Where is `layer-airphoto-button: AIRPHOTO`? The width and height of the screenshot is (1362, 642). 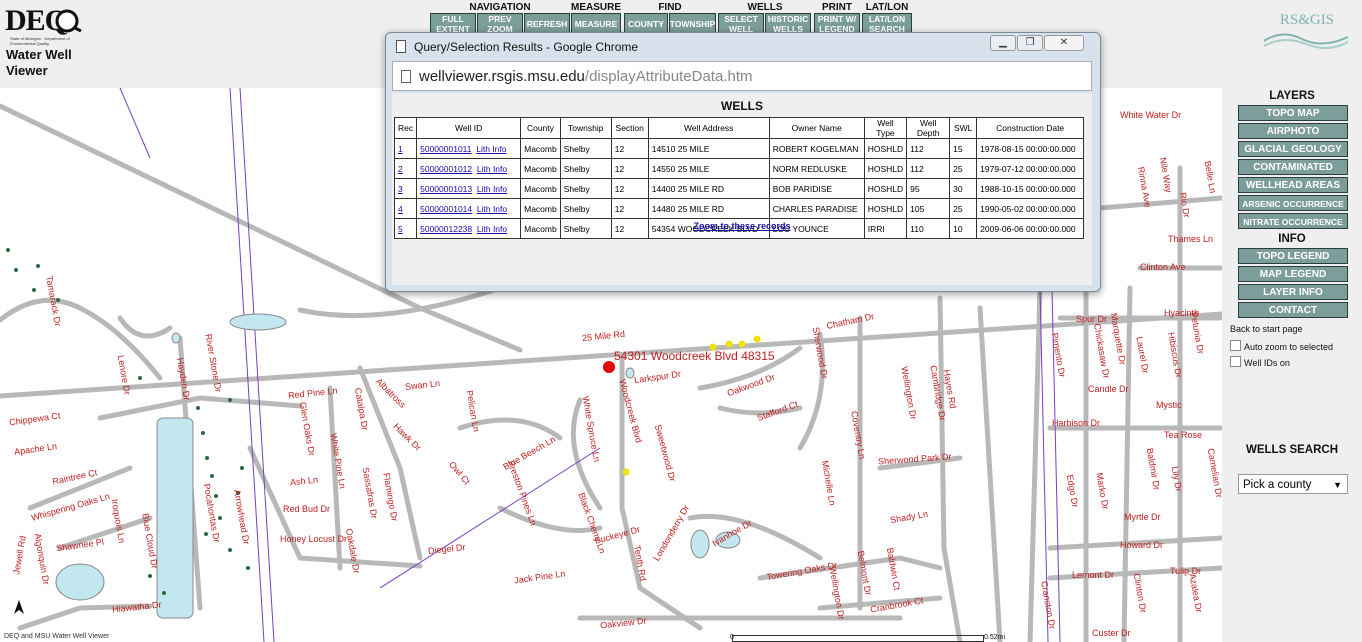 layer-airphoto-button: AIRPHOTO is located at coordinates (1293, 131).